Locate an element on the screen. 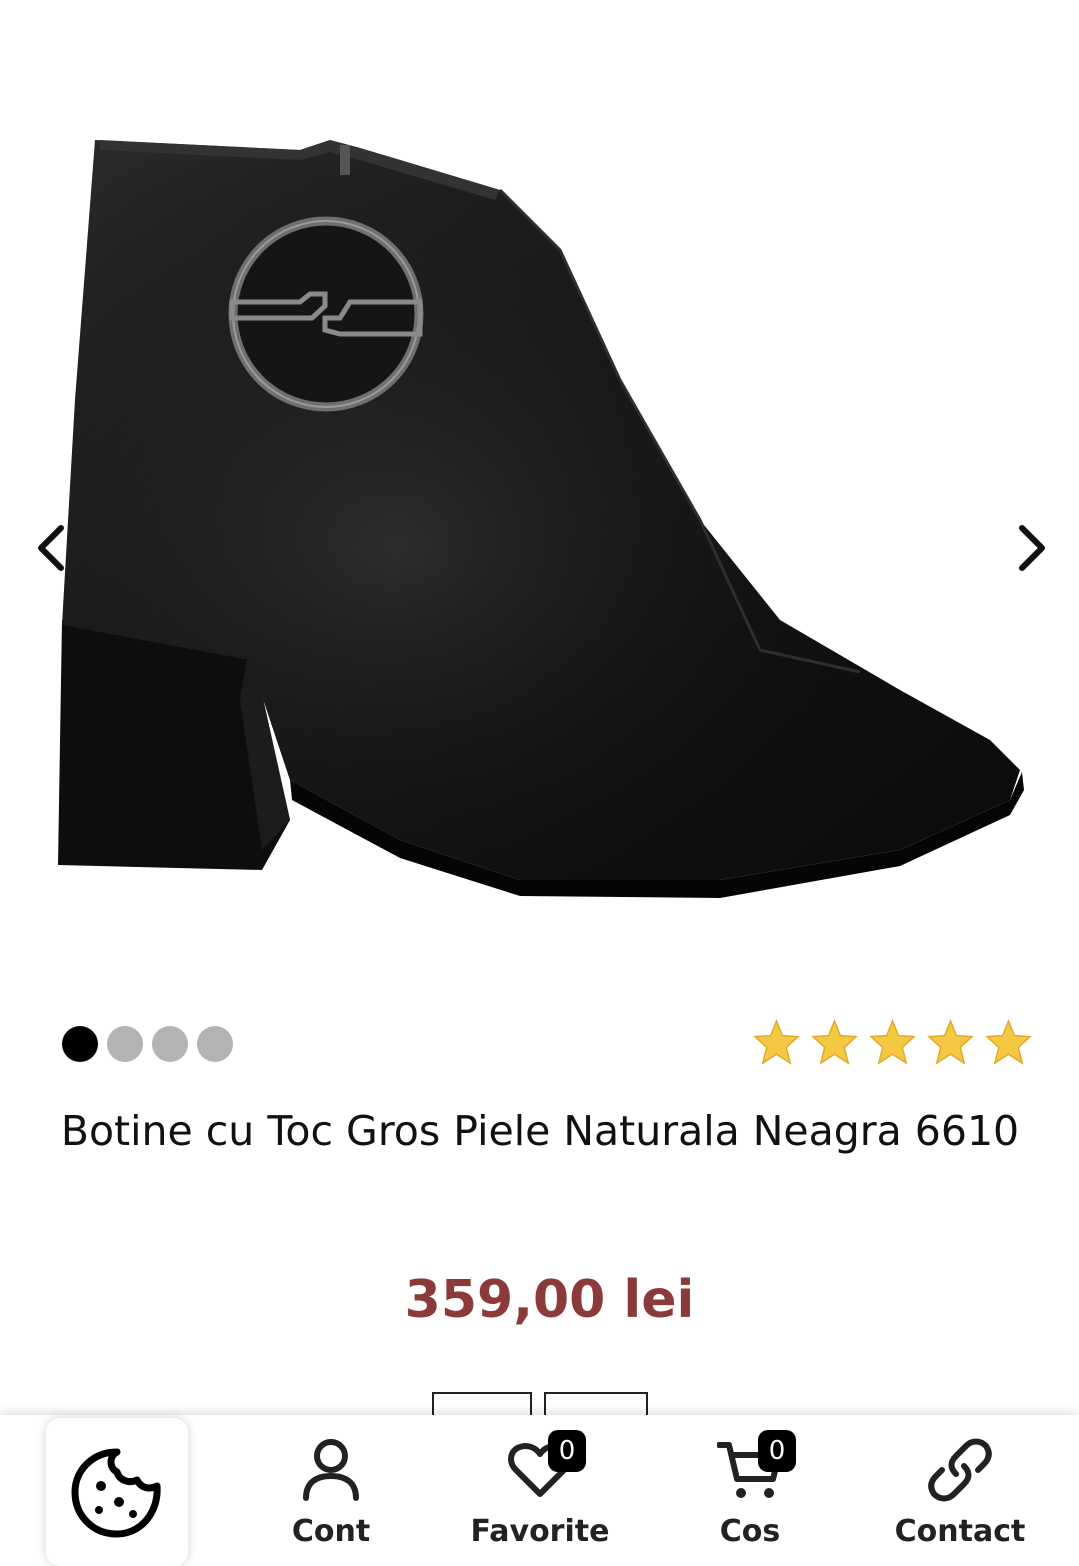 The height and width of the screenshot is (1566, 1079). nav-account-label: Cont is located at coordinates (331, 1531).